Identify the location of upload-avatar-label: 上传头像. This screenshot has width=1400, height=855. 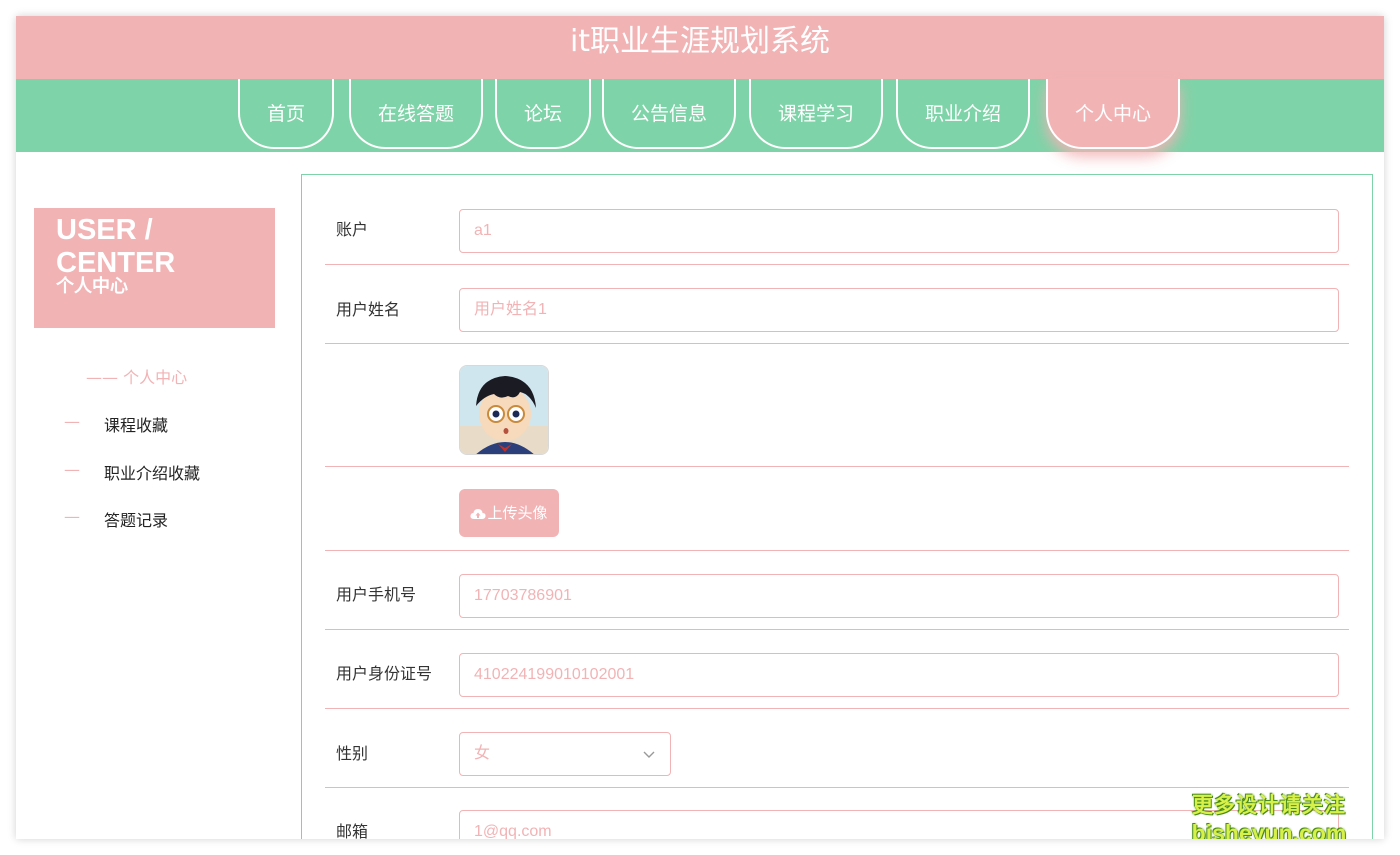
(517, 513).